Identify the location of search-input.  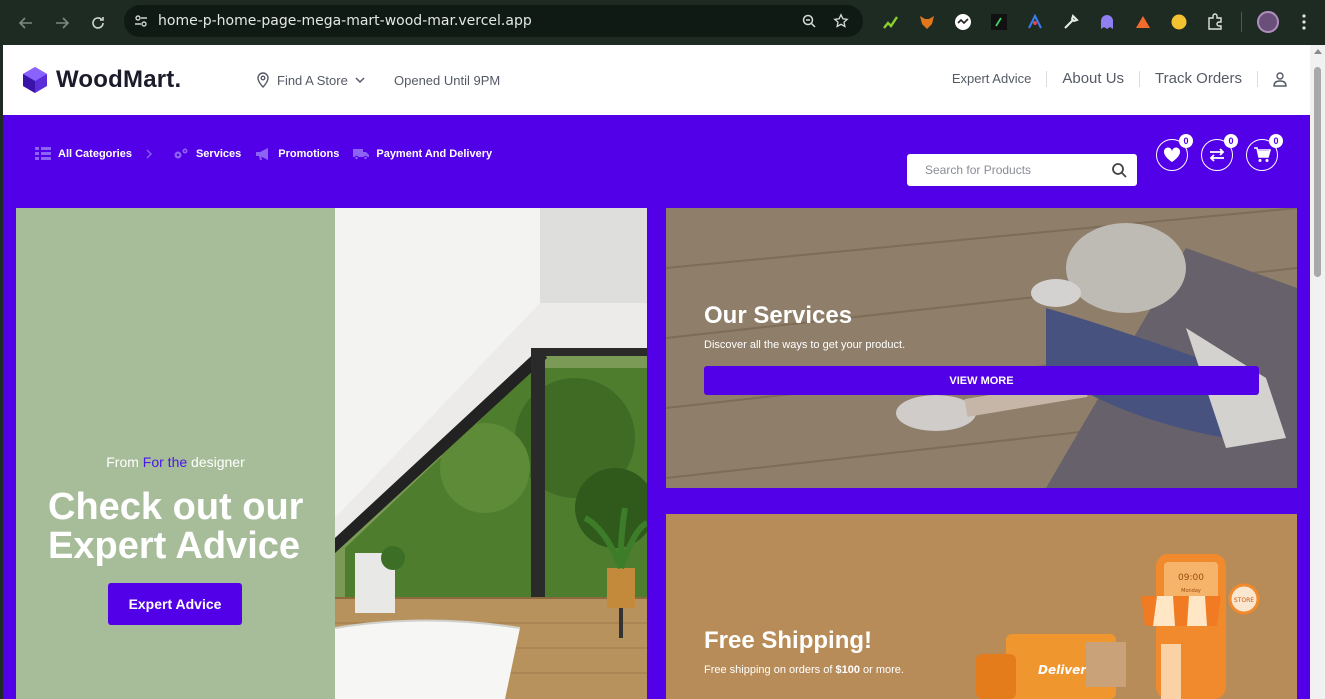
(1004, 170).